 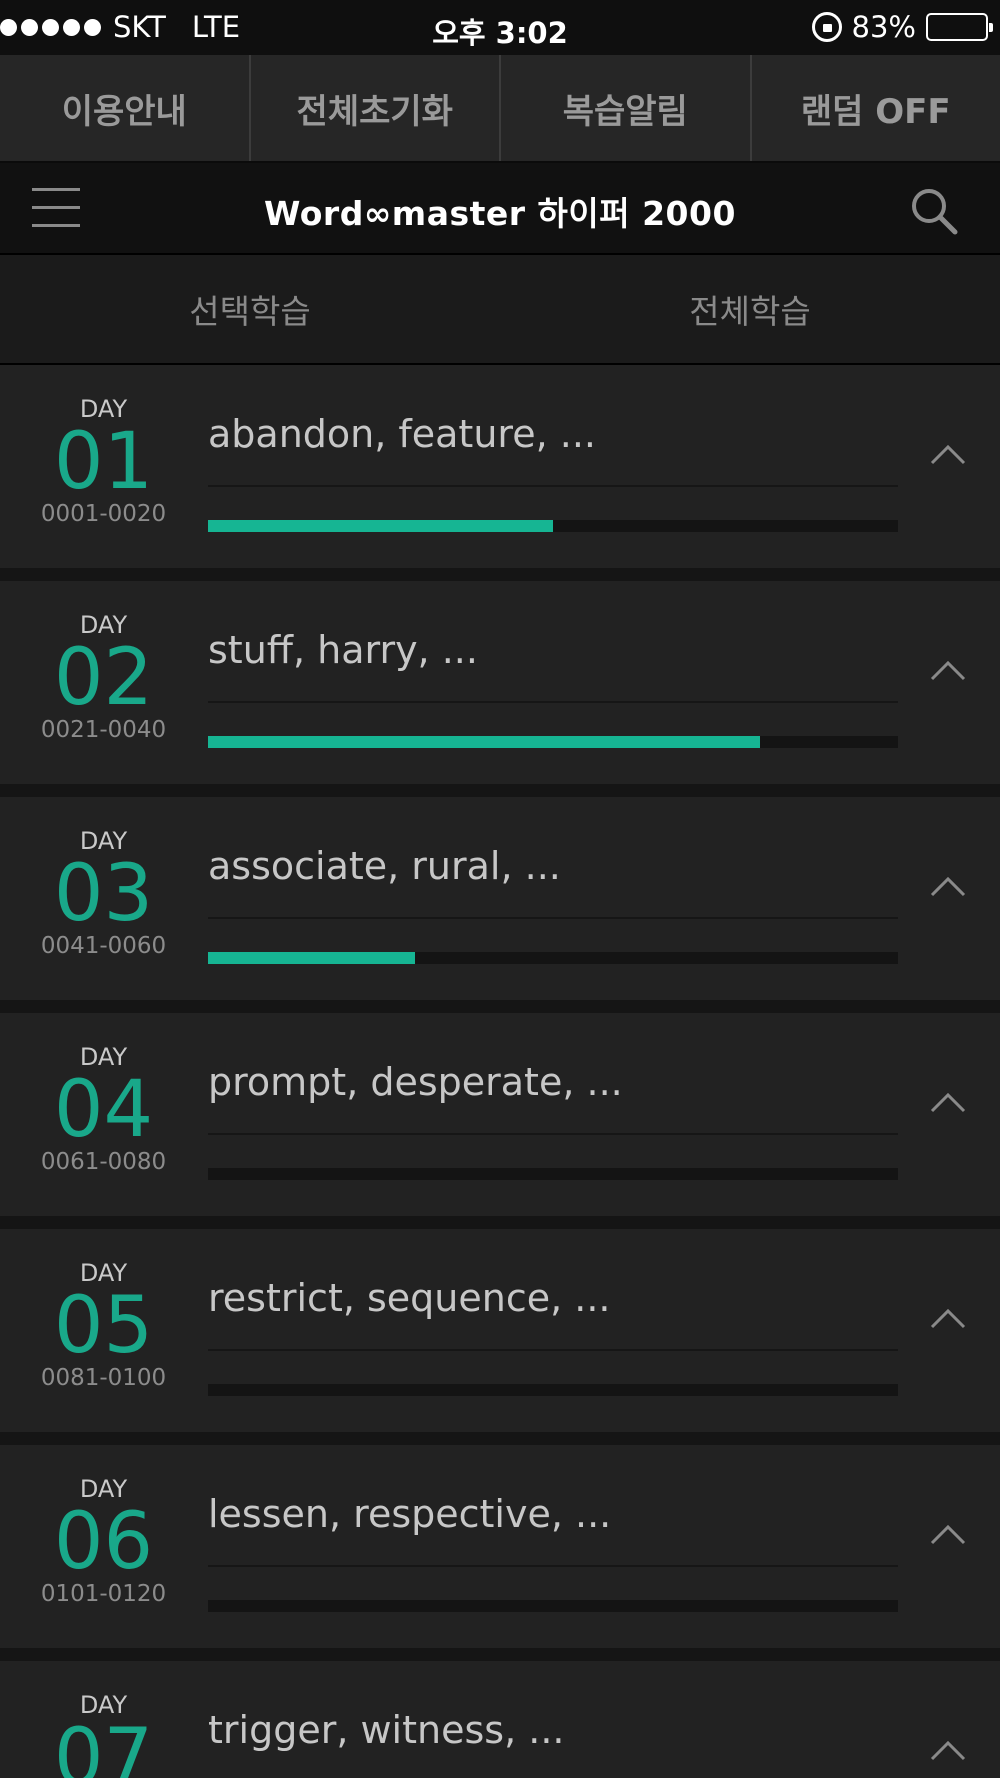 I want to click on app-title: Word∞master 하이퍼 2000, so click(x=500, y=213).